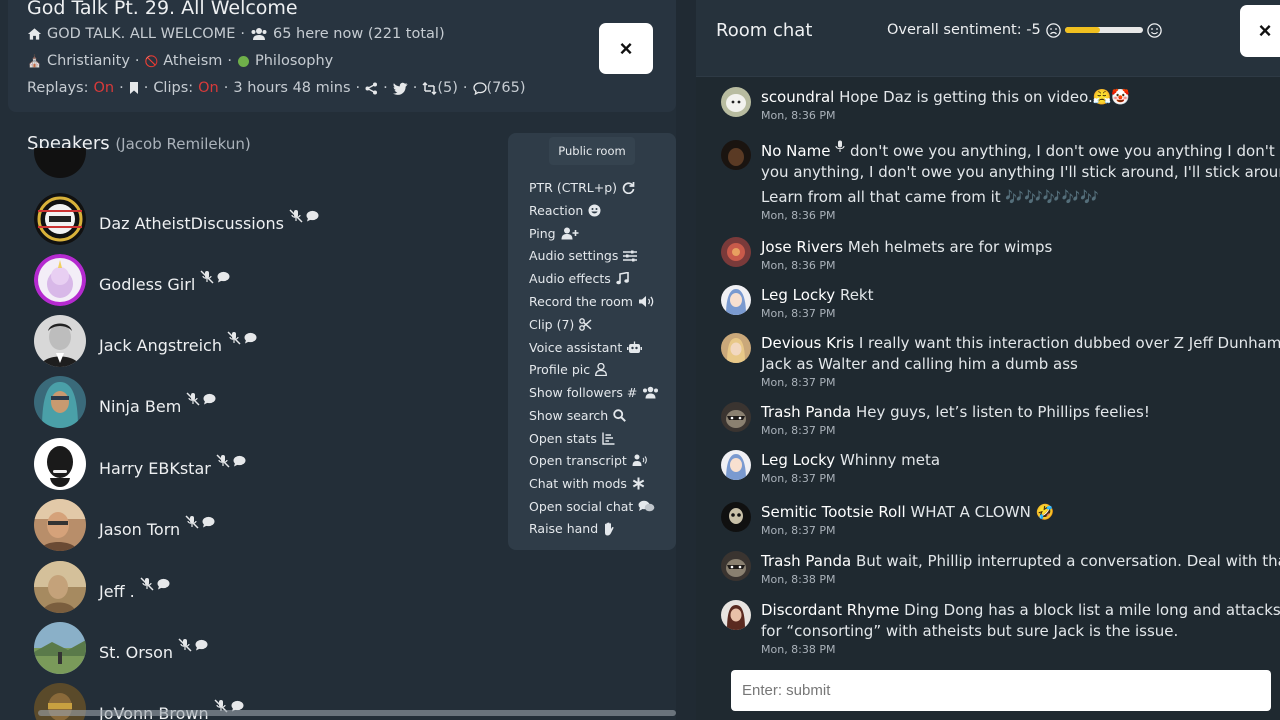  What do you see at coordinates (592, 151) in the screenshot?
I see `public-room-button: Public room` at bounding box center [592, 151].